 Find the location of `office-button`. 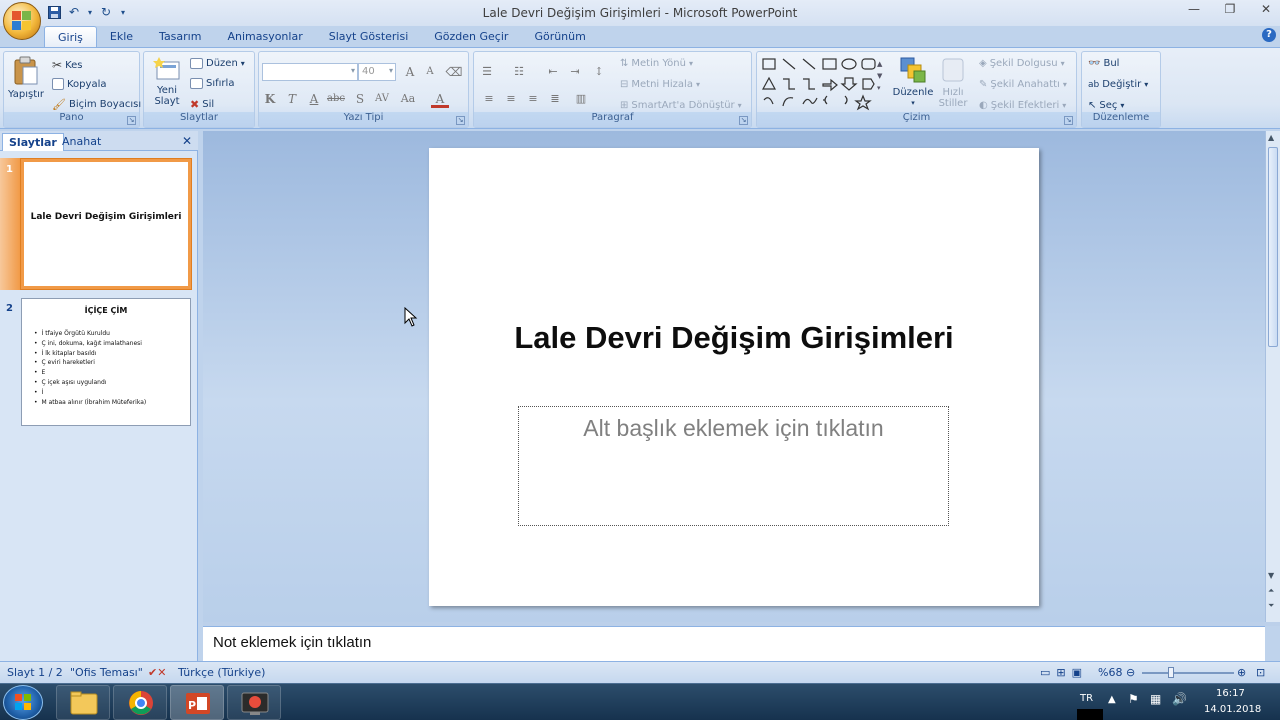

office-button is located at coordinates (22, 21).